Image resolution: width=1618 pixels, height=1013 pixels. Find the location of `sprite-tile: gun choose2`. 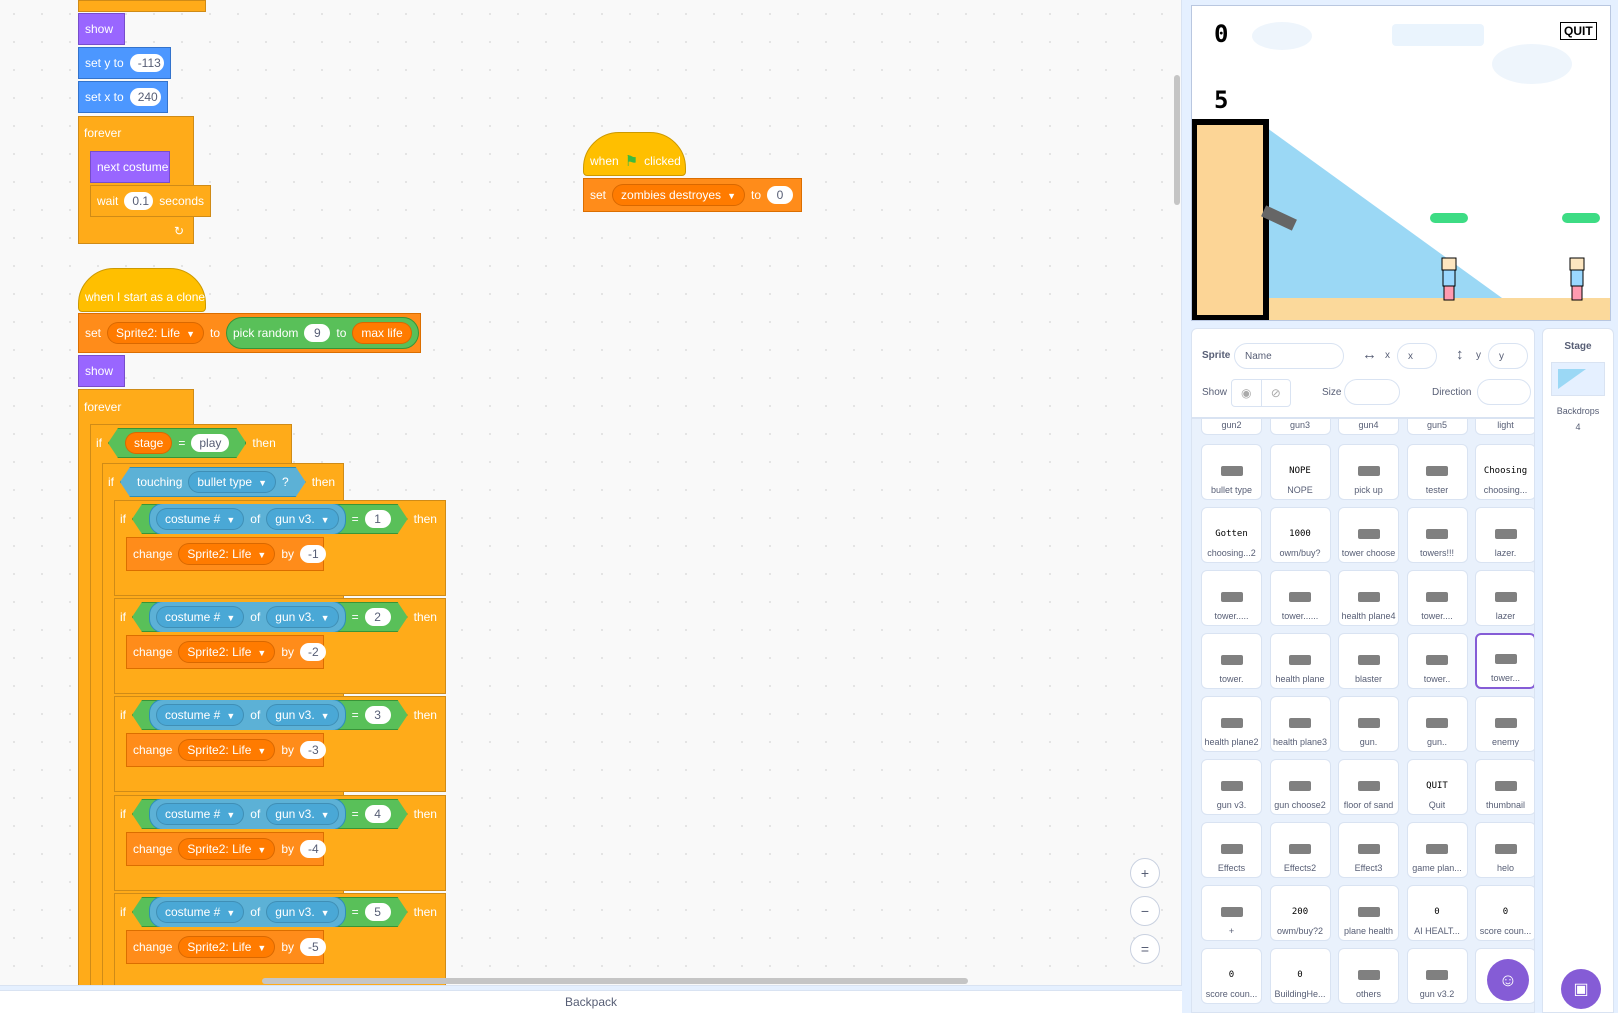

sprite-tile: gun choose2 is located at coordinates (1300, 787).